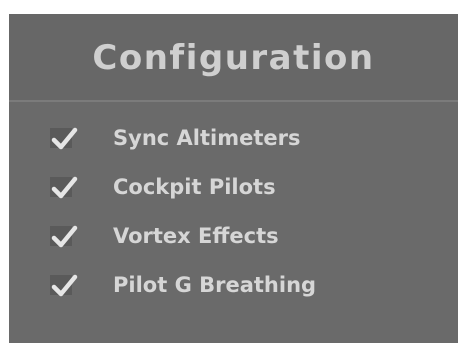  I want to click on checkbox-vortex-effects, so click(64, 236).